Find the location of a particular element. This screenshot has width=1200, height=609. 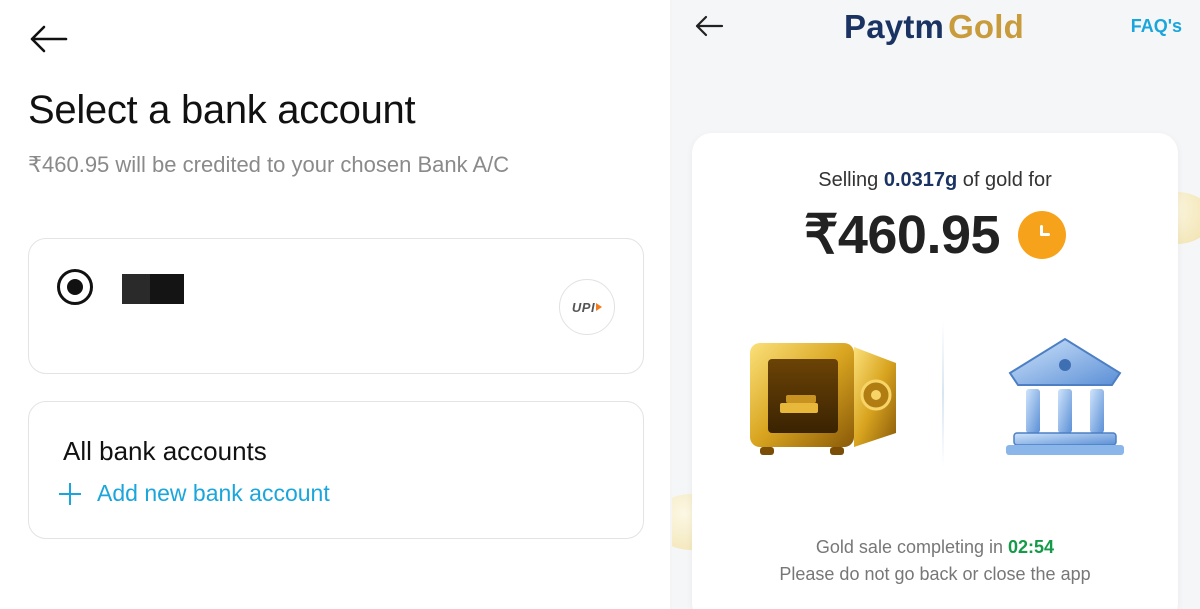

add-bank-account-button: Add new bank account is located at coordinates (194, 493).